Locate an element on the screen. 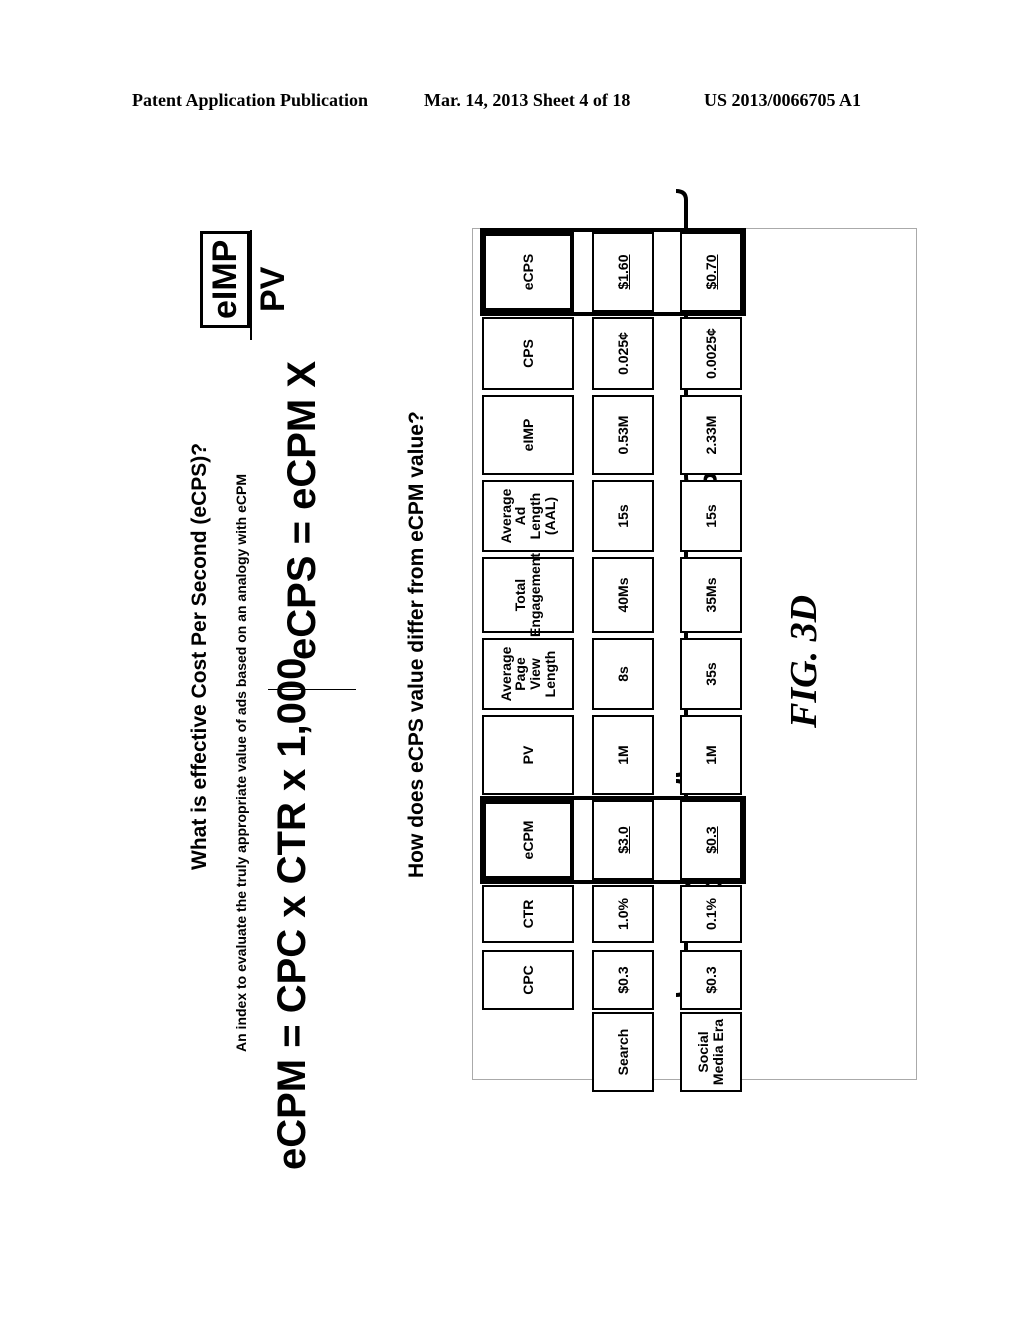 Image resolution: width=1024 pixels, height=1320 pixels. column-header: Average Page View Length is located at coordinates (528, 674).